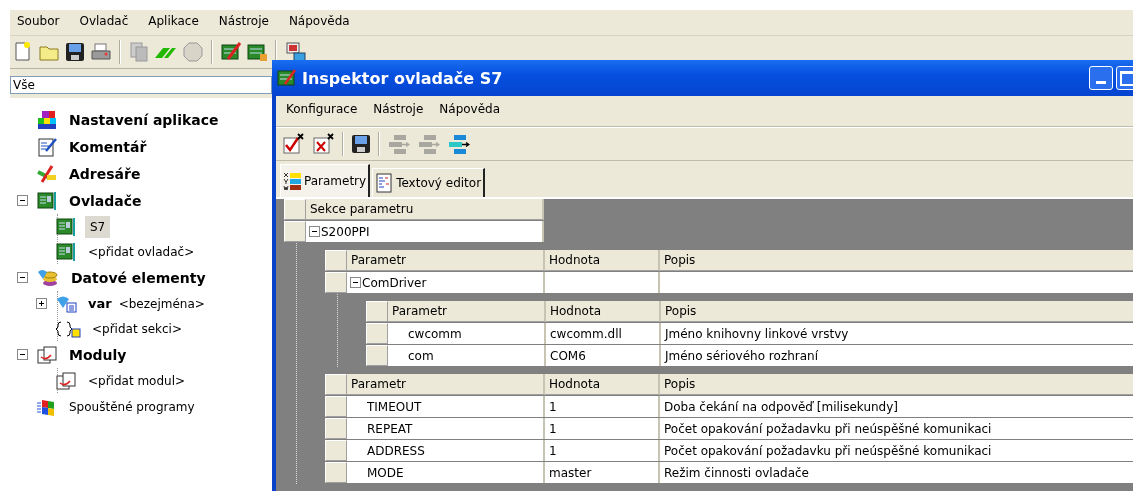 This screenshot has width=1133, height=491. I want to click on minimize-button, so click(1101, 78).